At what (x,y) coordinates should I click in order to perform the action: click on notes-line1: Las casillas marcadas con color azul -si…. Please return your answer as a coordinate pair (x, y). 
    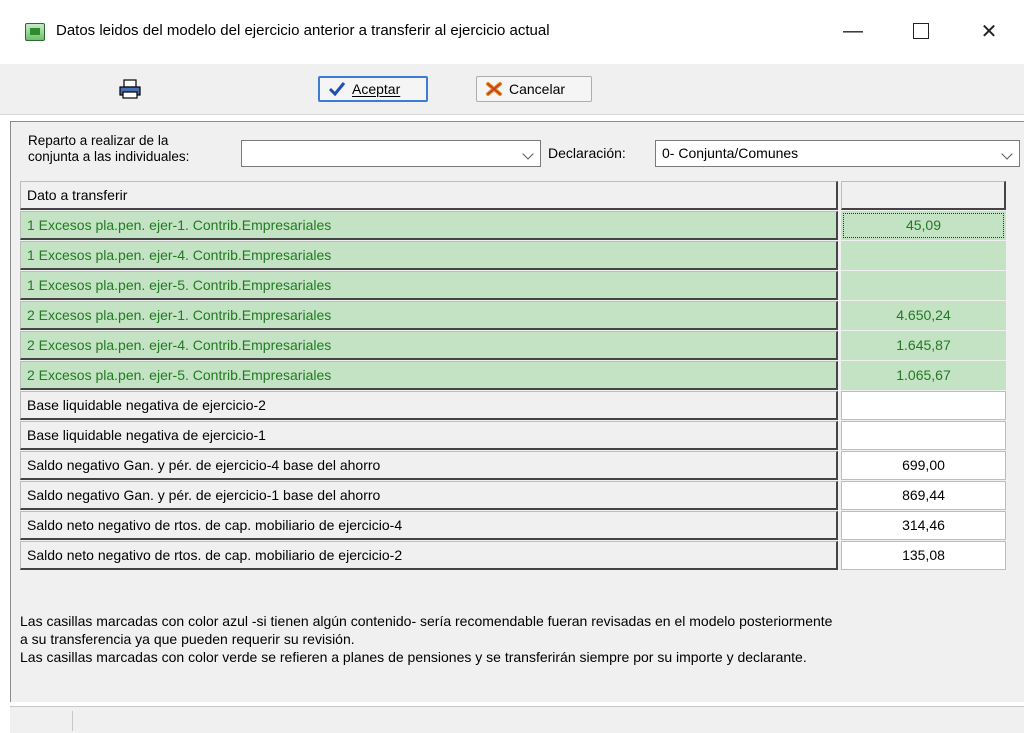
    Looking at the image, I should click on (426, 621).